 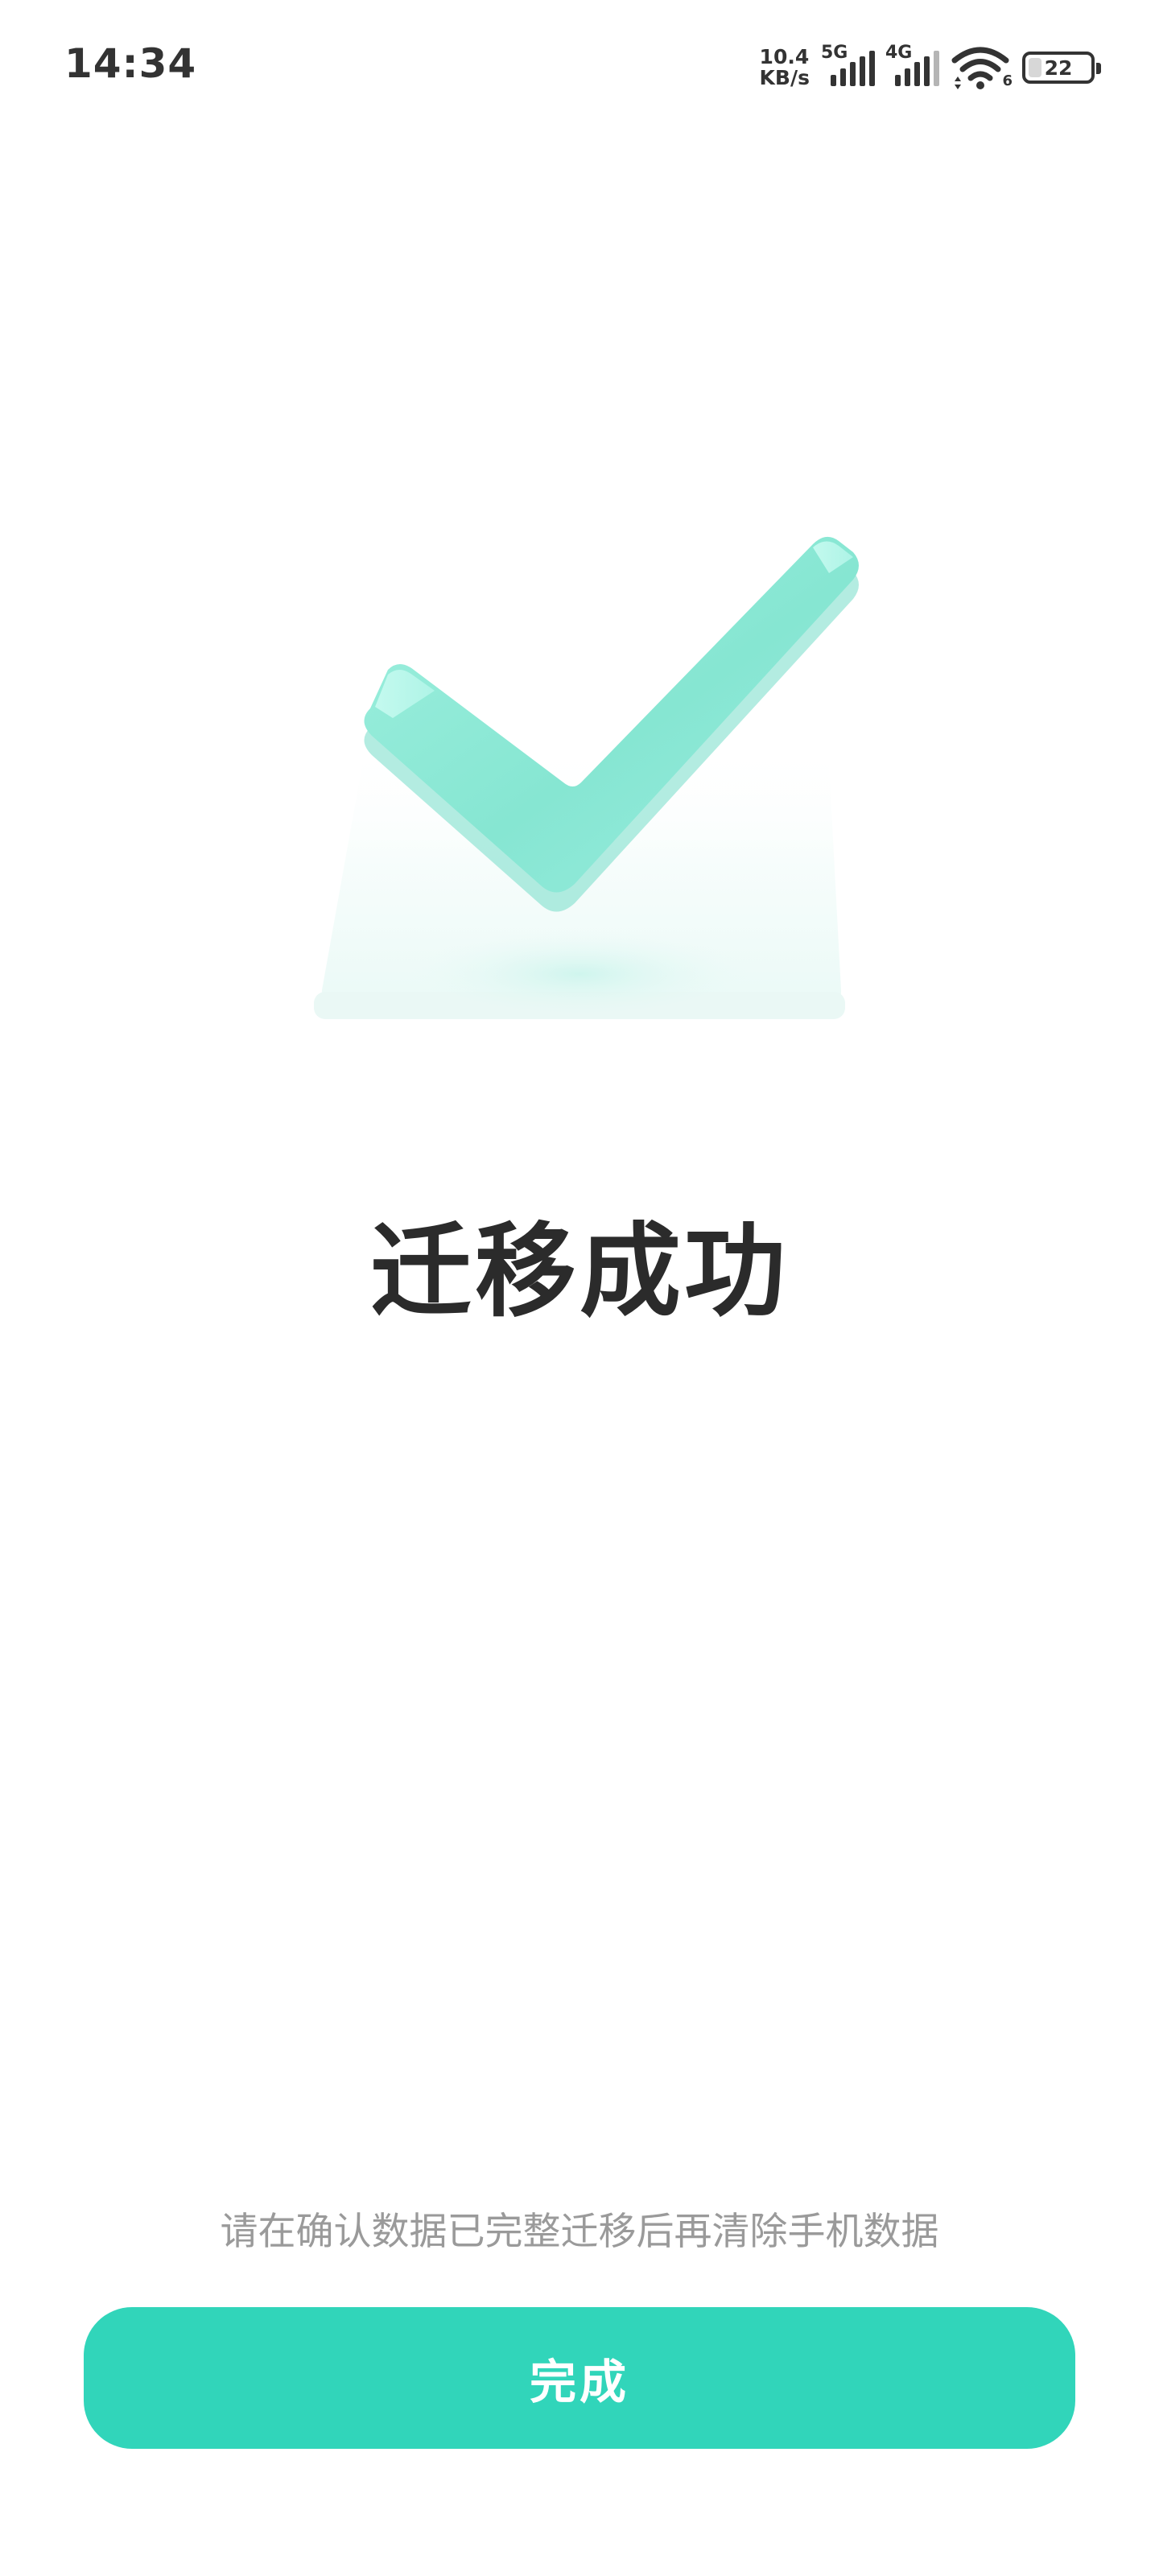 I want to click on check-mark-success-icon, so click(x=586, y=777).